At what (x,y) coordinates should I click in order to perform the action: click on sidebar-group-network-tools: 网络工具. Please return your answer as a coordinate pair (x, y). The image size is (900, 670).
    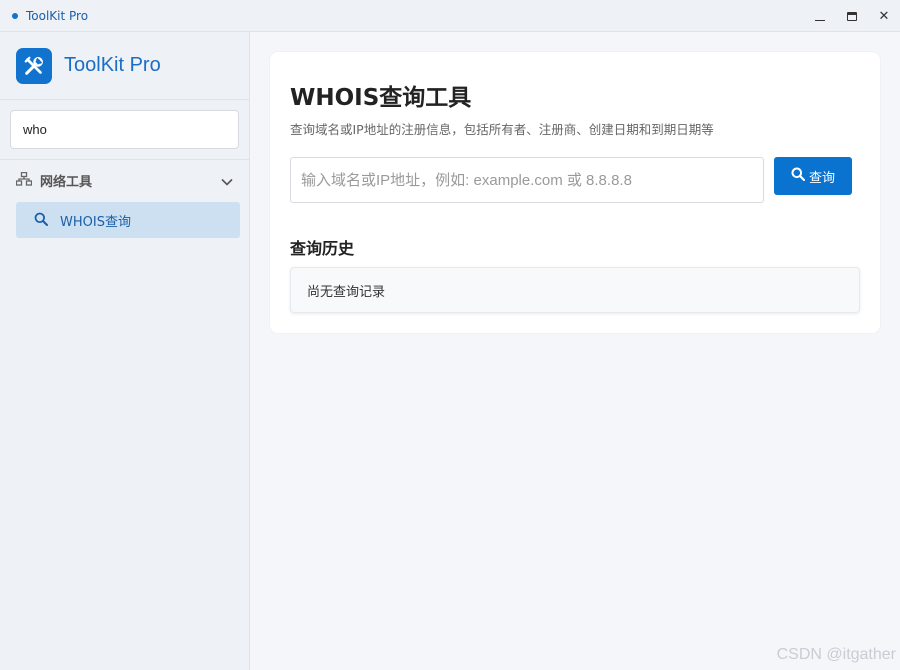
    Looking at the image, I should click on (124, 180).